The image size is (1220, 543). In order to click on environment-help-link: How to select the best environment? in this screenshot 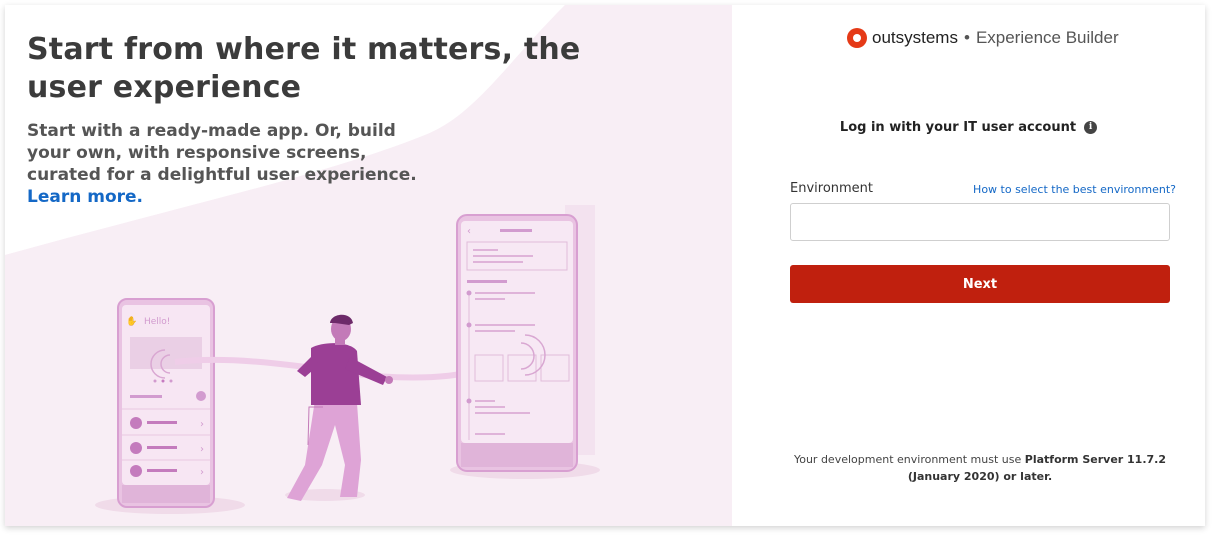, I will do `click(1074, 189)`.